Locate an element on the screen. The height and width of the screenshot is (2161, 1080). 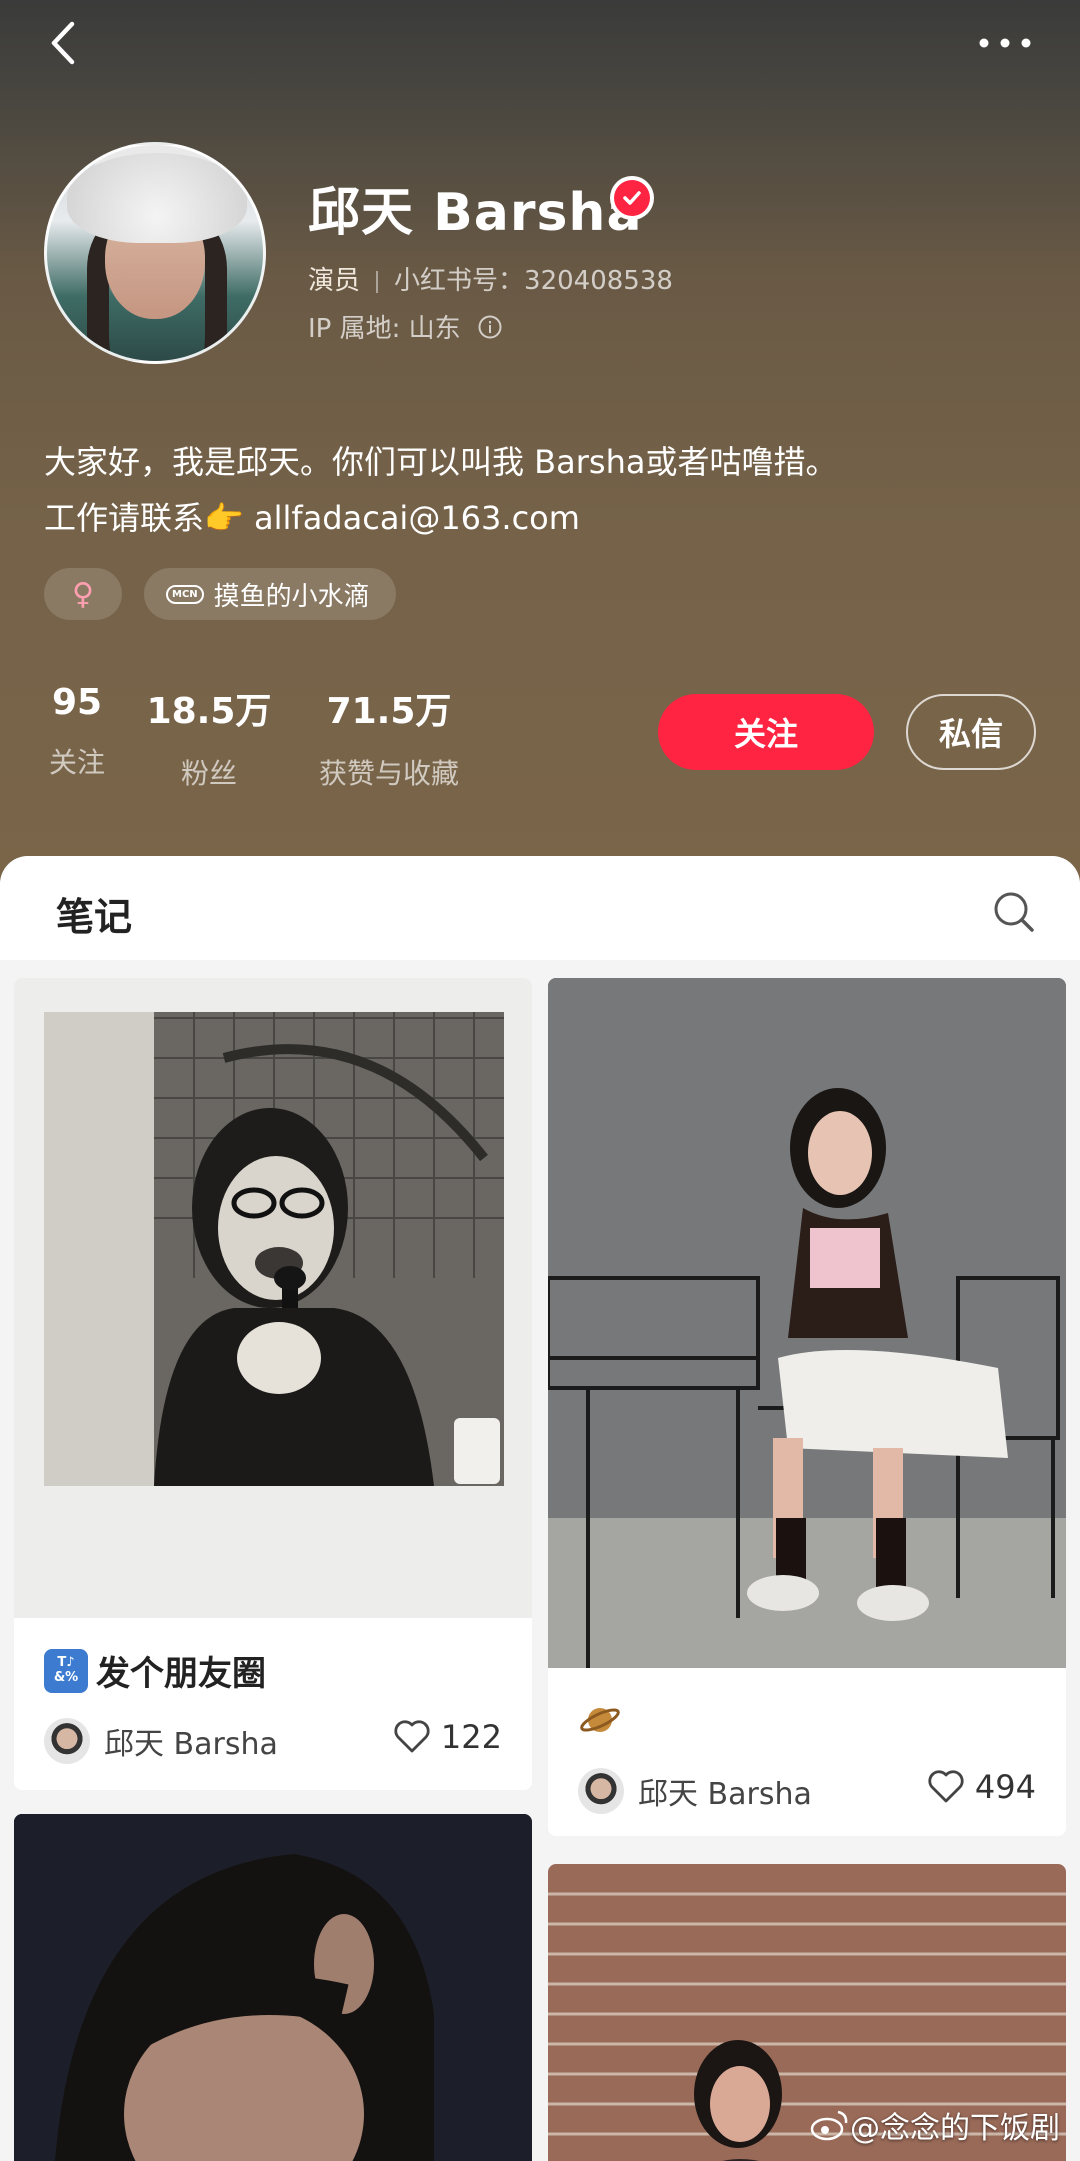
note-title-text: 发个朋友圈 is located at coordinates (181, 1674).